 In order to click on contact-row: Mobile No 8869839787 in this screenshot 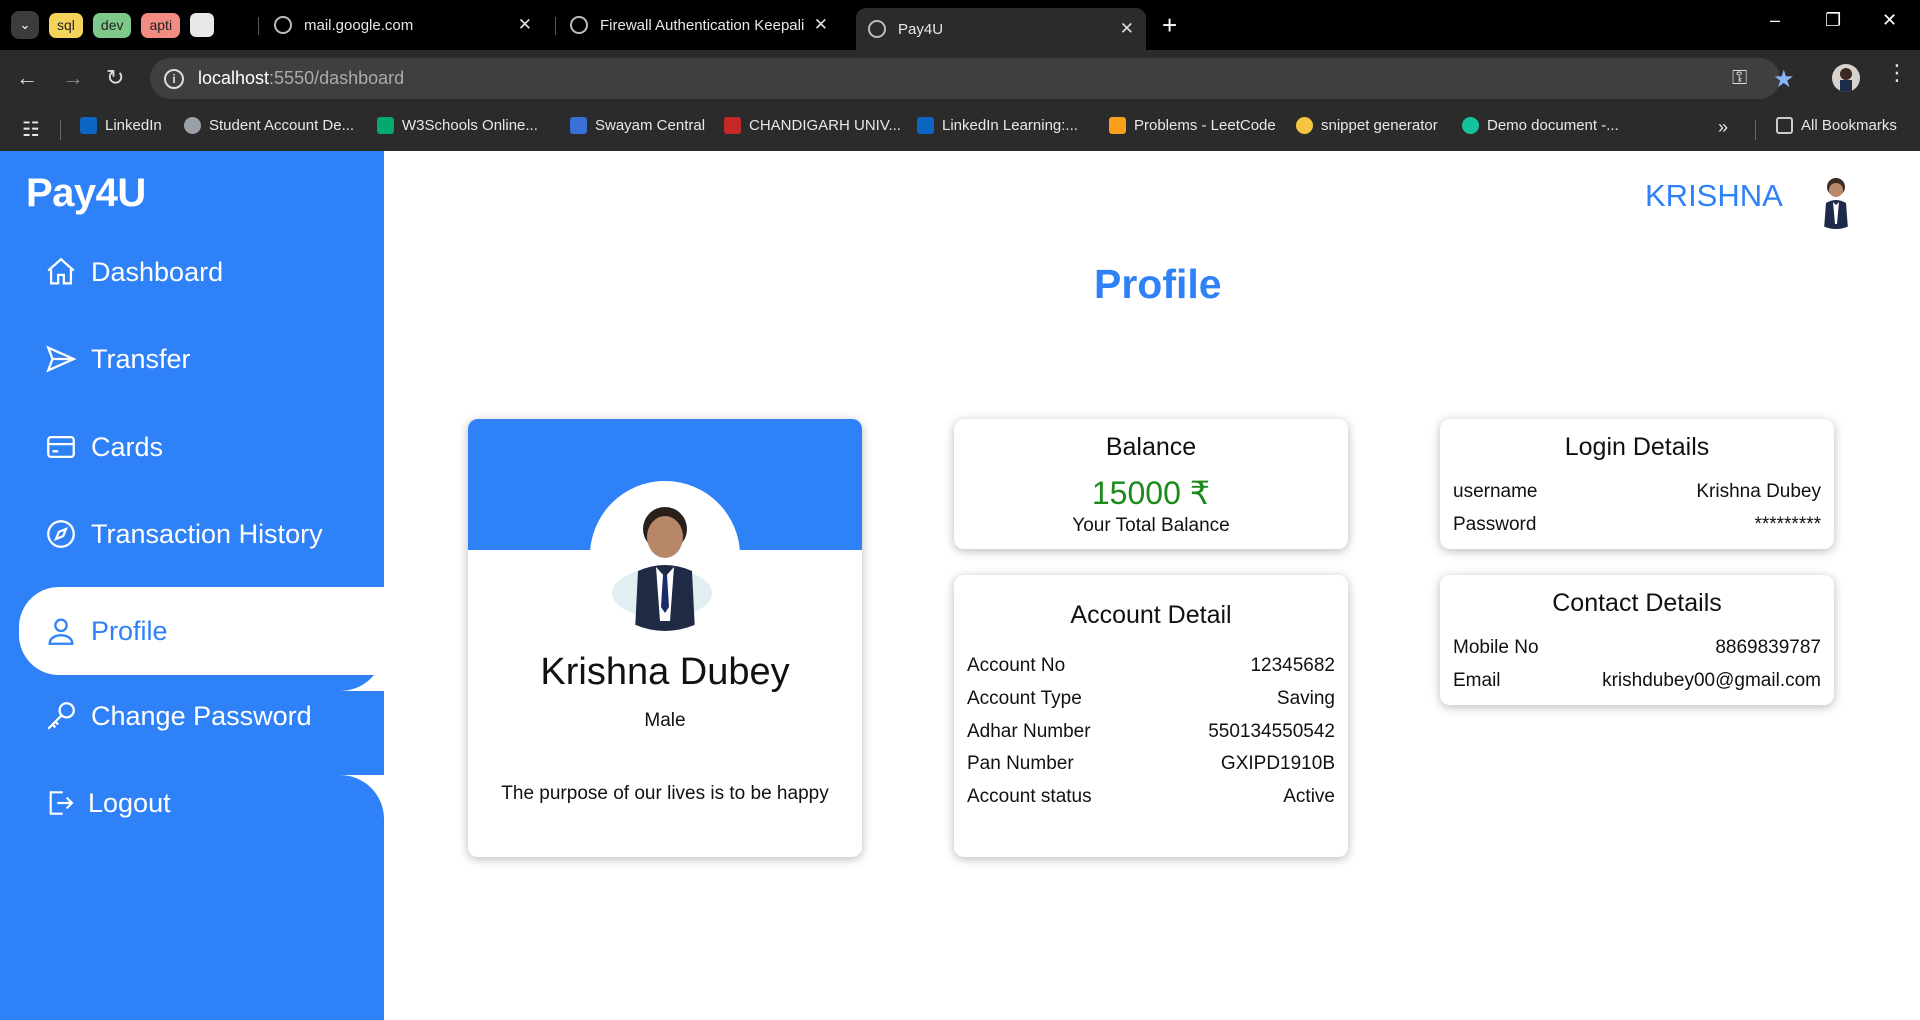, I will do `click(1637, 647)`.